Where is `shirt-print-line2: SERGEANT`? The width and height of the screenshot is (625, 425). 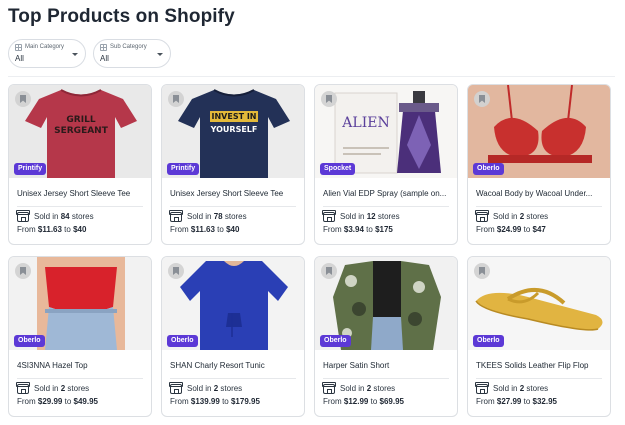 shirt-print-line2: SERGEANT is located at coordinates (81, 131).